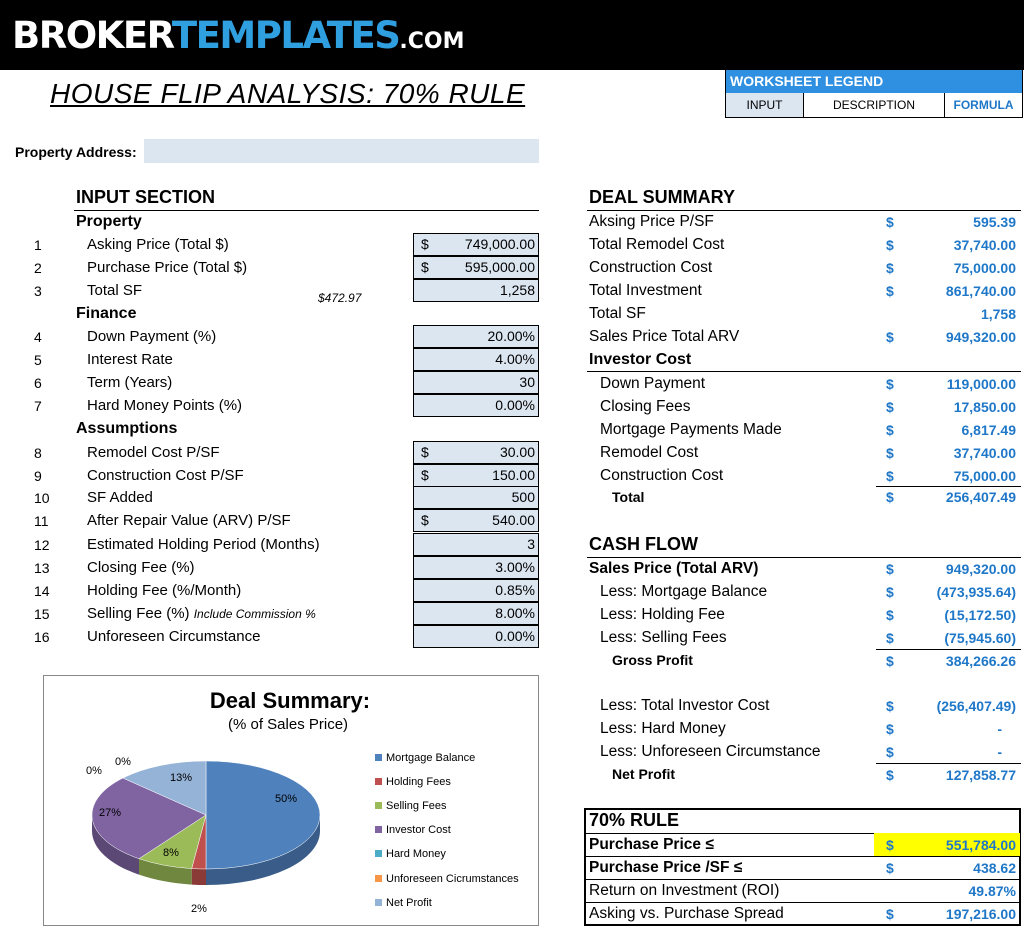 Image resolution: width=1024 pixels, height=926 pixels. What do you see at coordinates (110, 813) in the screenshot?
I see `pie-data-label: 27%` at bounding box center [110, 813].